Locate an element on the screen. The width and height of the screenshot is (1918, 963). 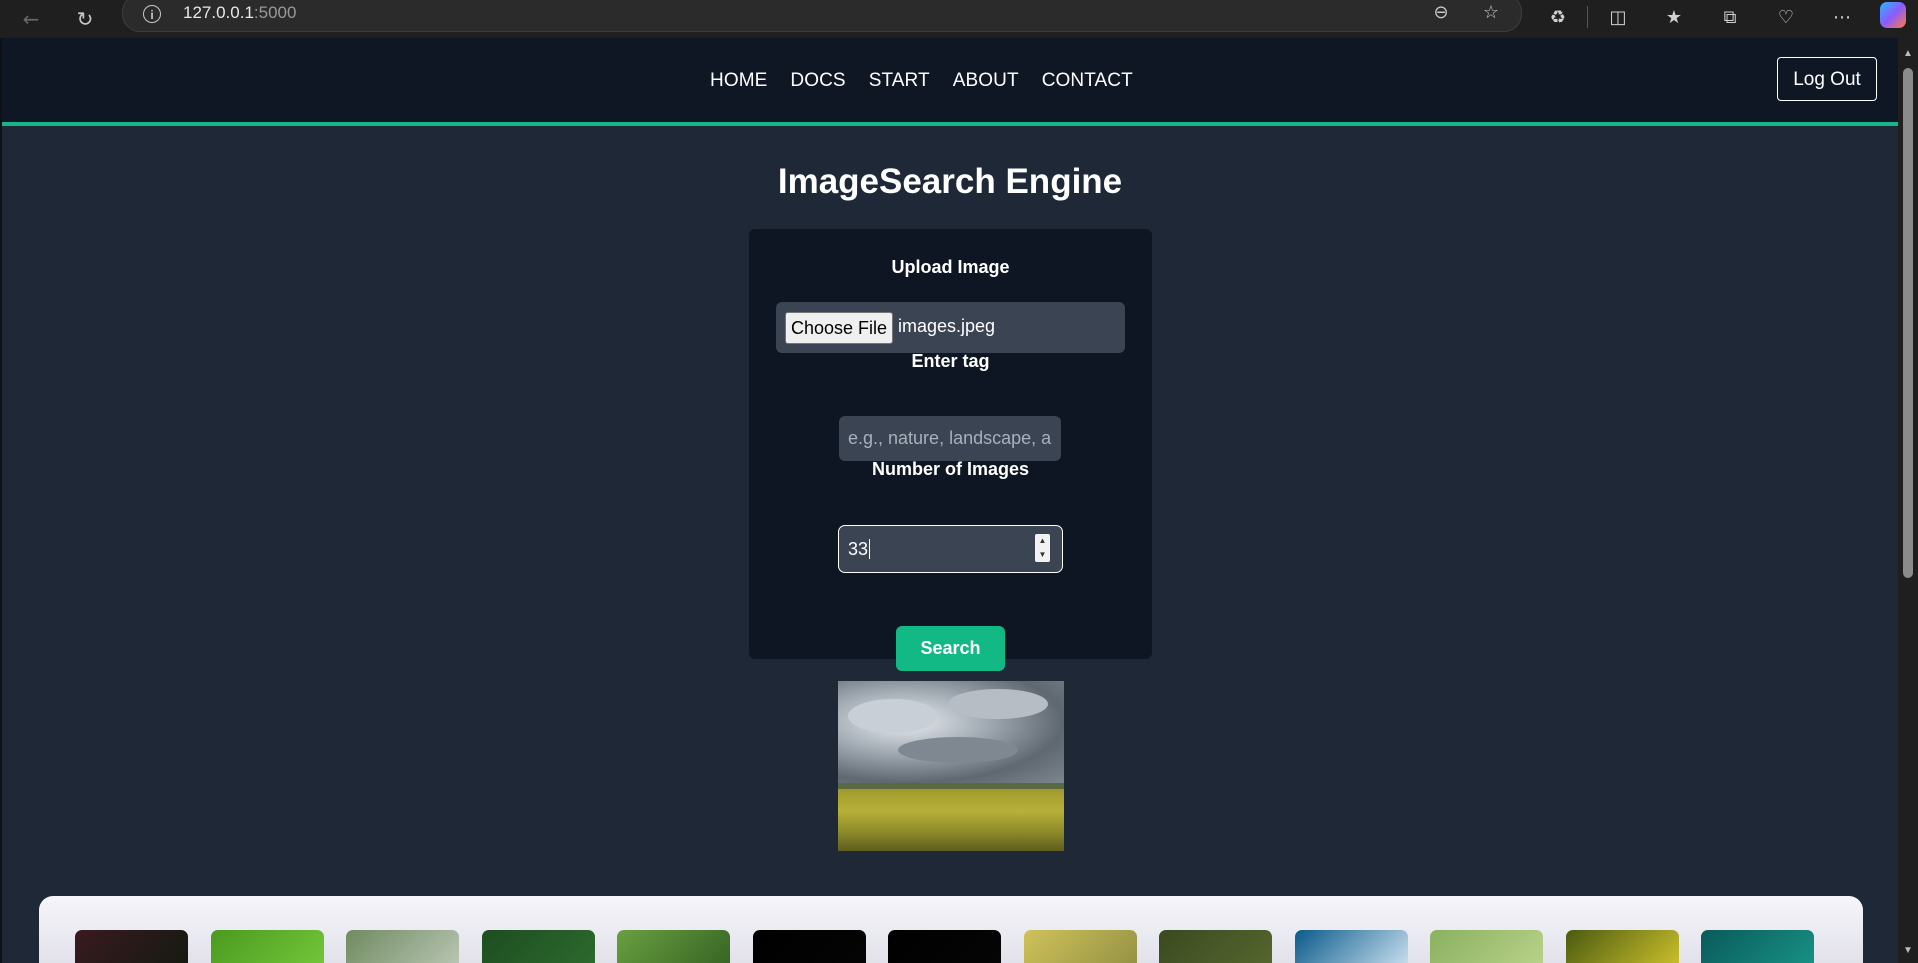
nav-home: HOME is located at coordinates (738, 81).